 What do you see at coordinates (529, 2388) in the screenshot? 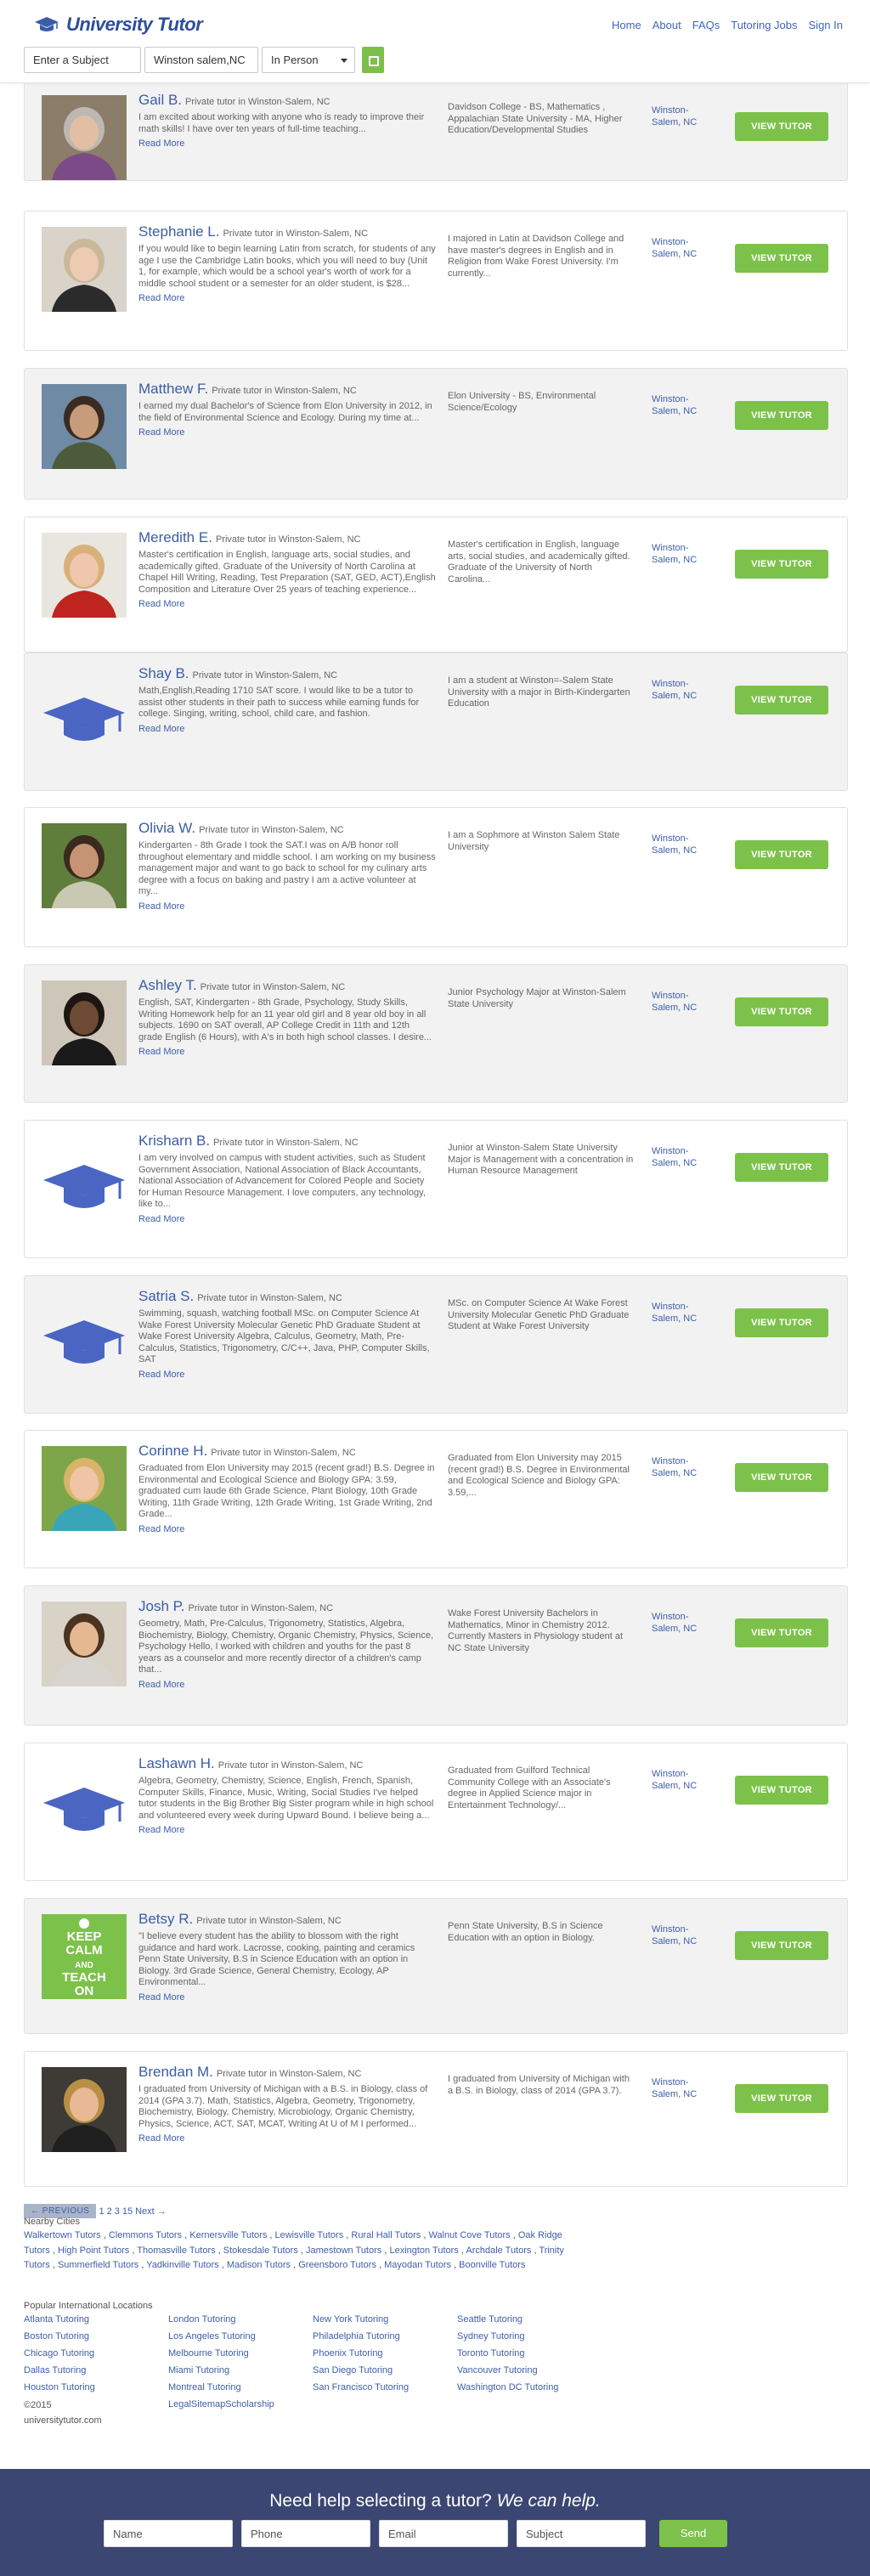
I see `international-city-link: Washington DC Tutoring` at bounding box center [529, 2388].